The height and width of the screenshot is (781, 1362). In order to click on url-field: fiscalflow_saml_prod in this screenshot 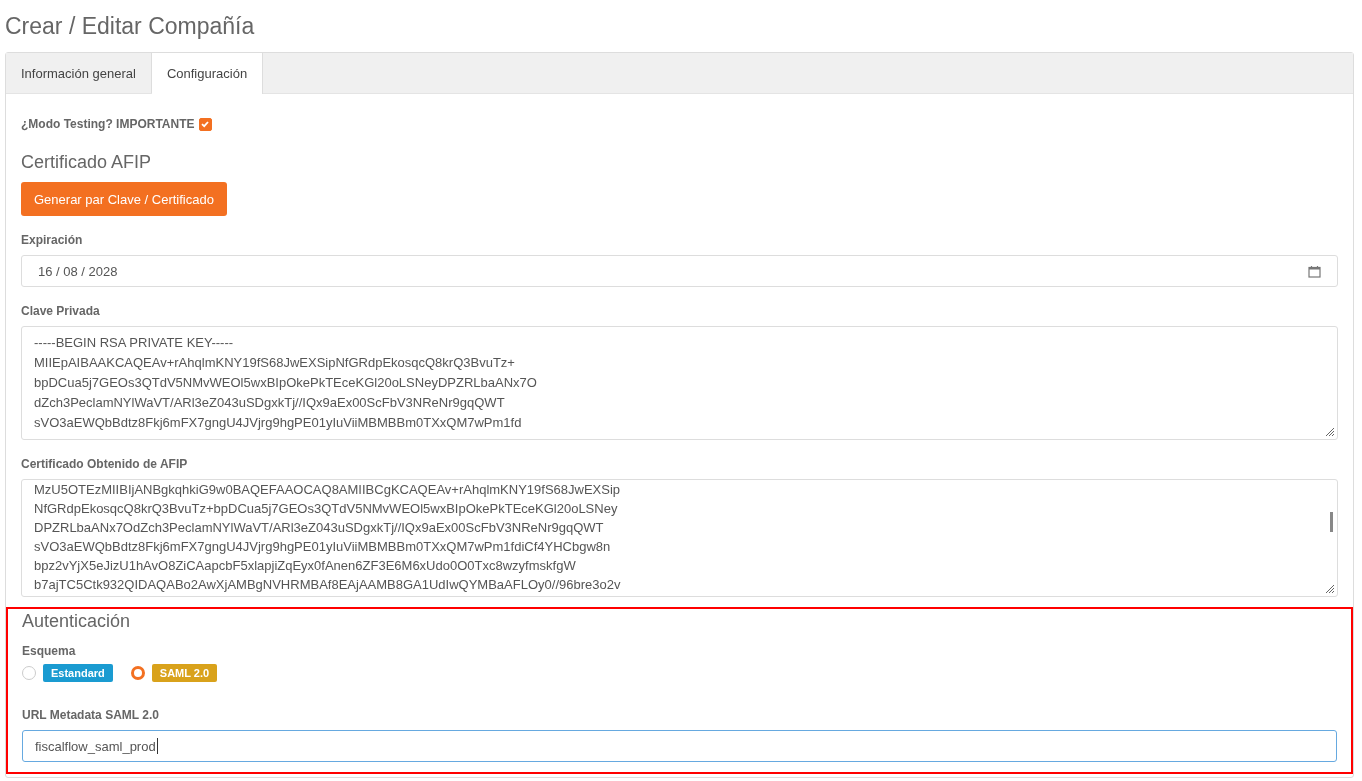, I will do `click(679, 746)`.